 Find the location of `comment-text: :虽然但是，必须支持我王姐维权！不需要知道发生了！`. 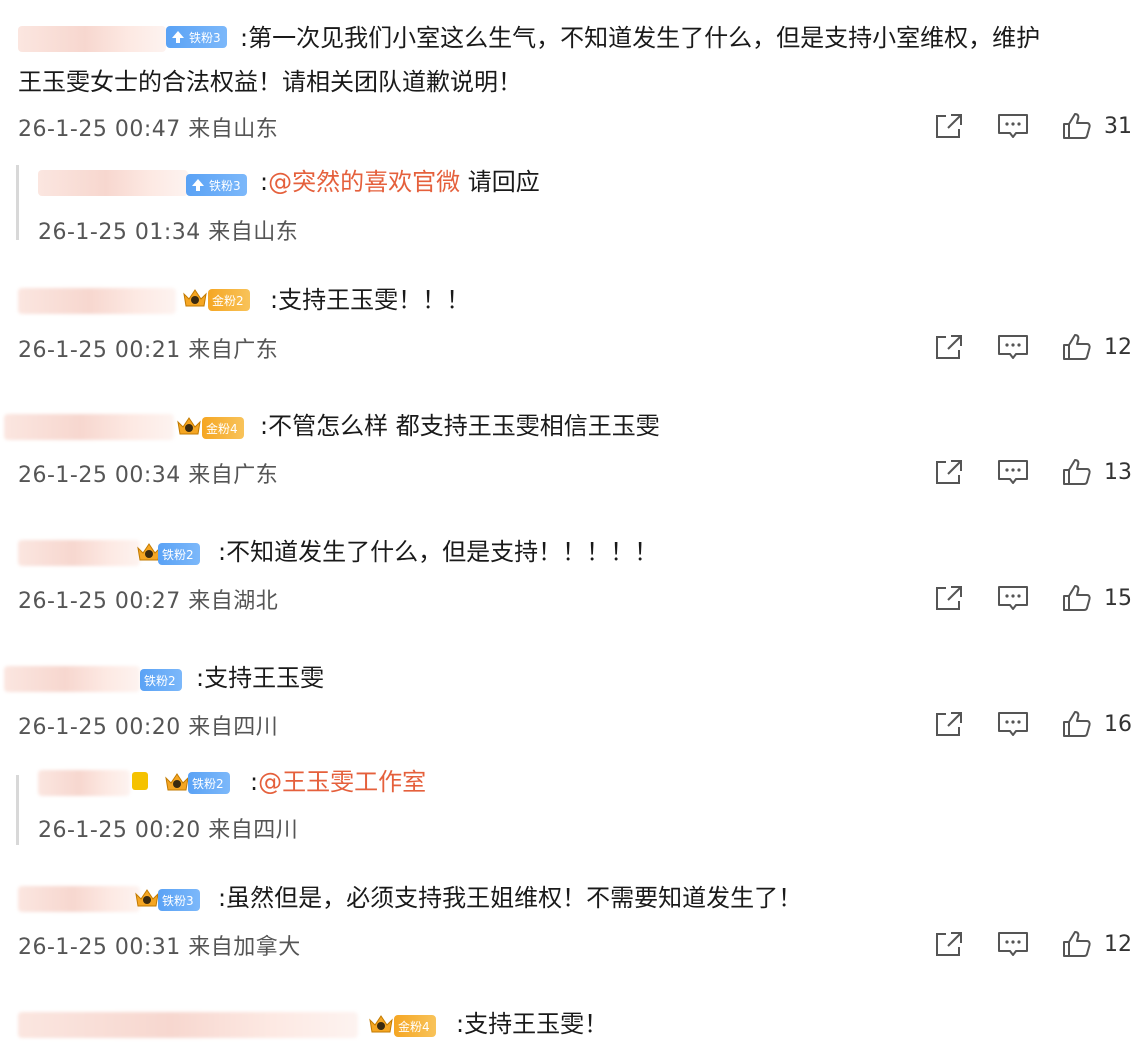

comment-text: :虽然但是，必须支持我王姐维权！不需要知道发生了！ is located at coordinates (510, 898).